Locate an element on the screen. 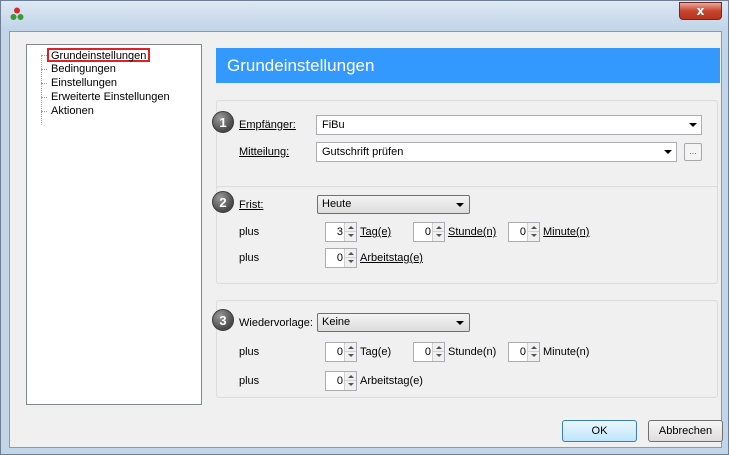  wiedervorlage-select: Keine is located at coordinates (393, 322).